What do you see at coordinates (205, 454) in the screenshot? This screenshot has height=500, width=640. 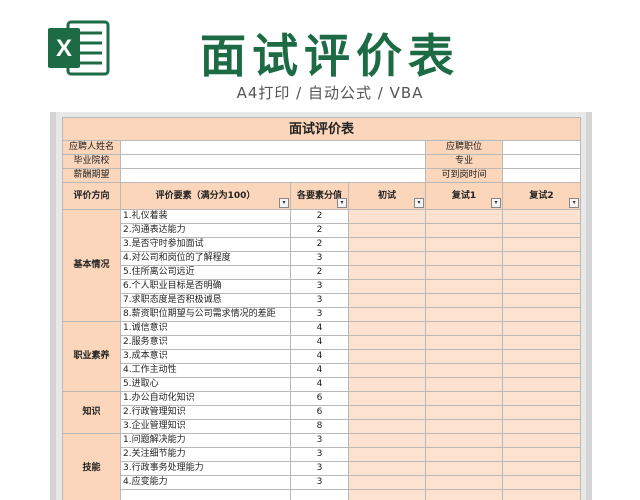 I see `criterion-cell: 2.关注细节能力` at bounding box center [205, 454].